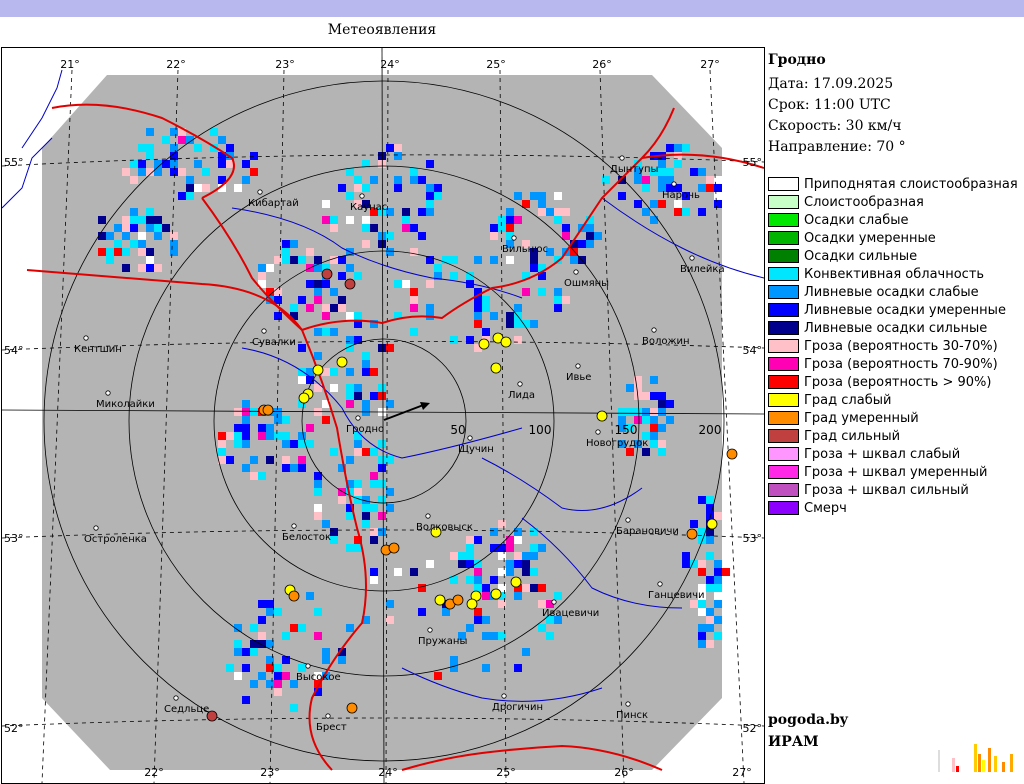 This screenshot has width=1024, height=784. I want to click on coord-label: 22°, so click(154, 772).